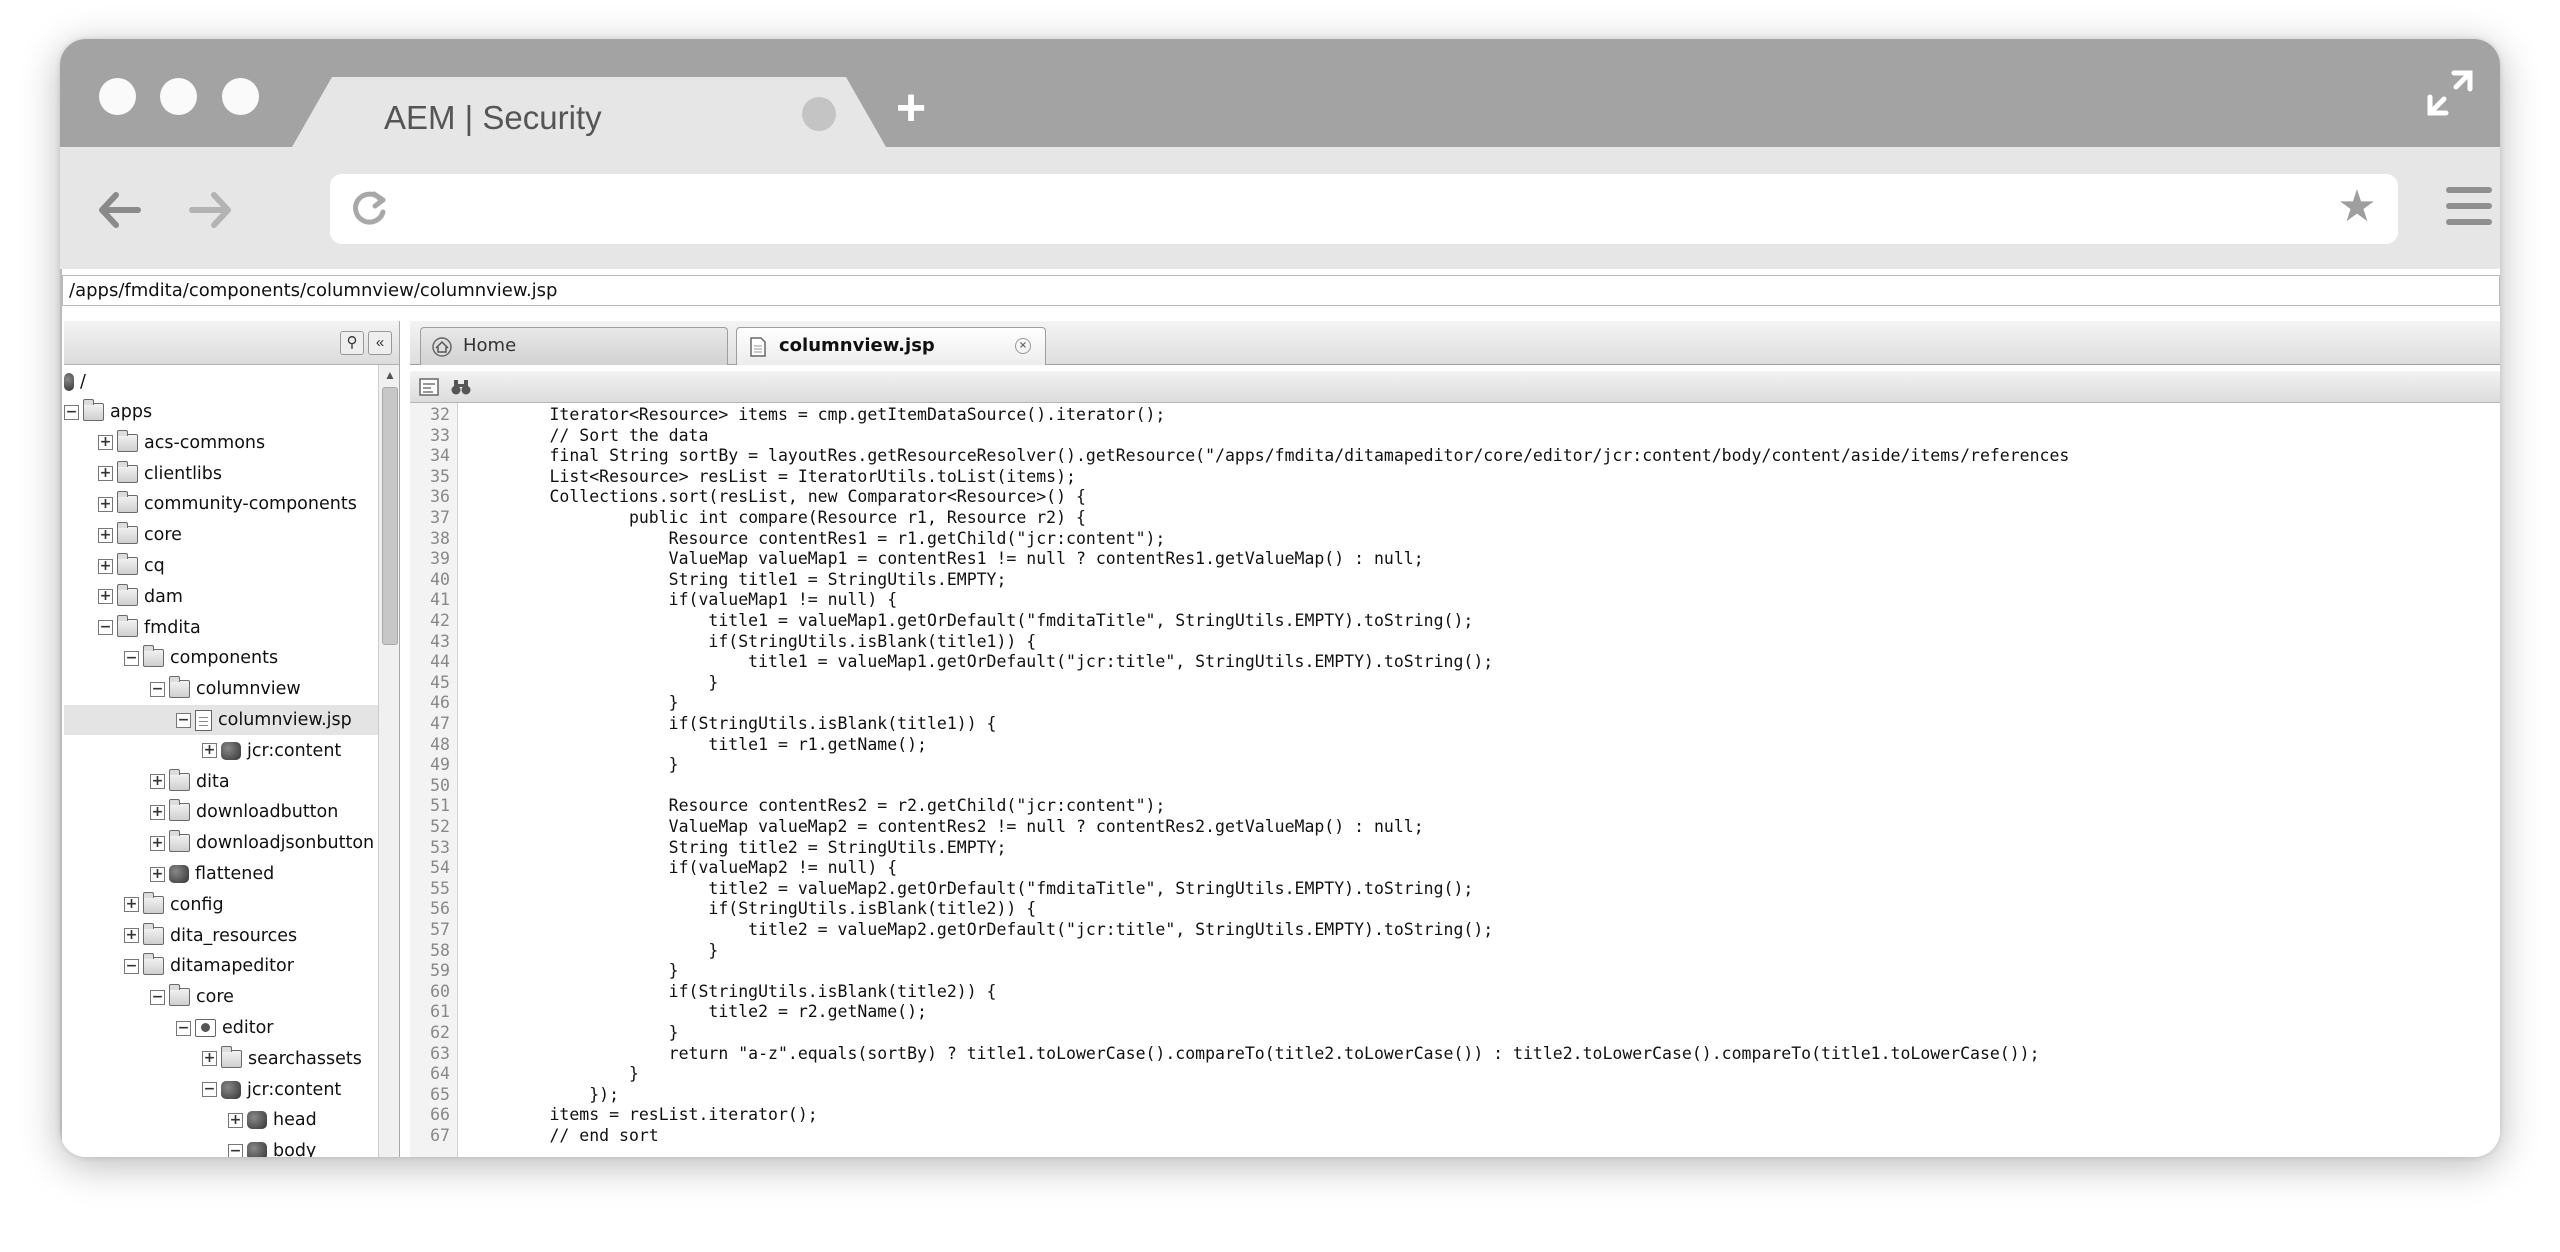 This screenshot has height=1252, width=2560. I want to click on tab-home: Home, so click(574, 346).